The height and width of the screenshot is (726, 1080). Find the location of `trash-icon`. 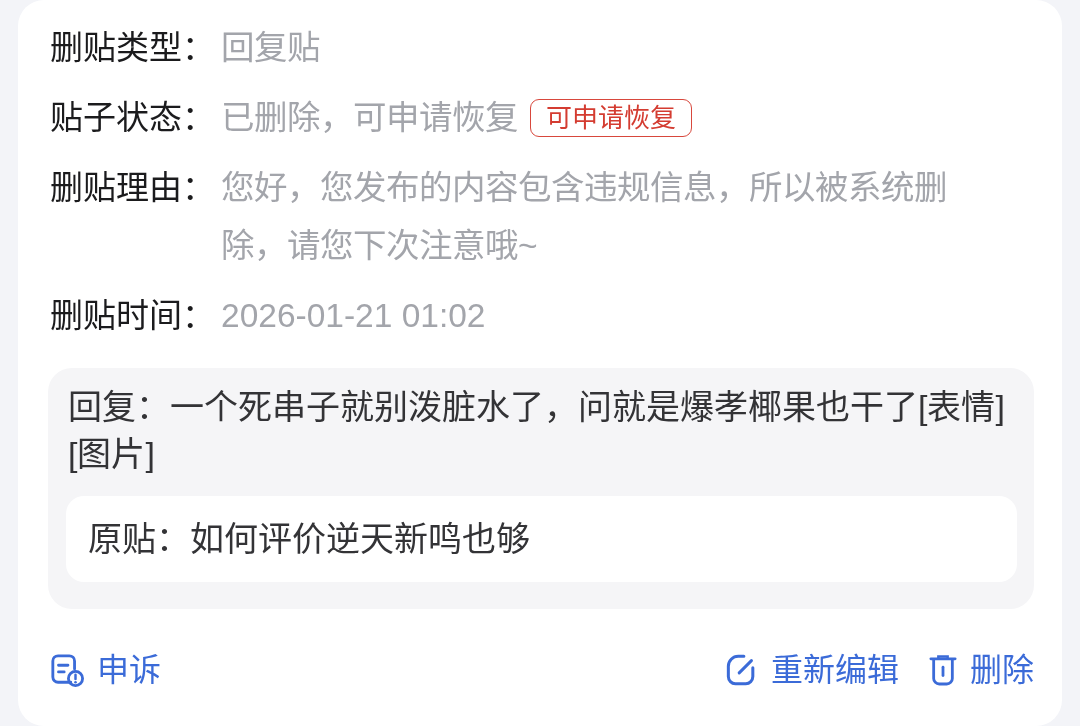

trash-icon is located at coordinates (943, 670).